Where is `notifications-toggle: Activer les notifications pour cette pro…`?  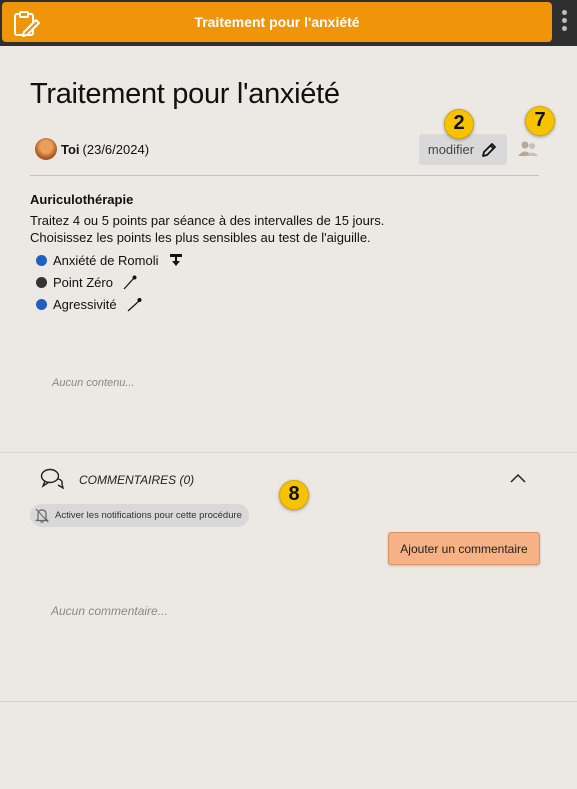
notifications-toggle: Activer les notifications pour cette pro… is located at coordinates (139, 515).